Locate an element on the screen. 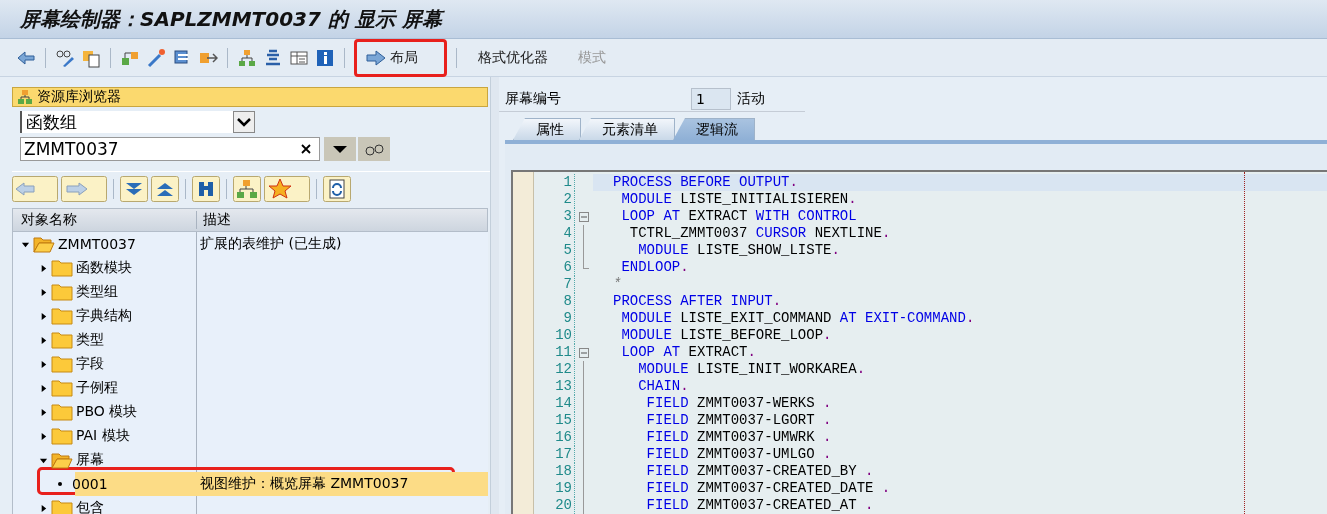 The width and height of the screenshot is (1327, 514). tree-node-label: 类型 is located at coordinates (90, 340).